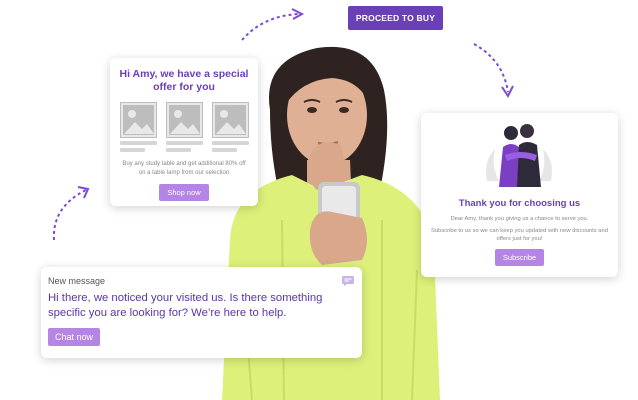 This screenshot has width=638, height=400. What do you see at coordinates (71, 213) in the screenshot?
I see `arrow-decoration-left` at bounding box center [71, 213].